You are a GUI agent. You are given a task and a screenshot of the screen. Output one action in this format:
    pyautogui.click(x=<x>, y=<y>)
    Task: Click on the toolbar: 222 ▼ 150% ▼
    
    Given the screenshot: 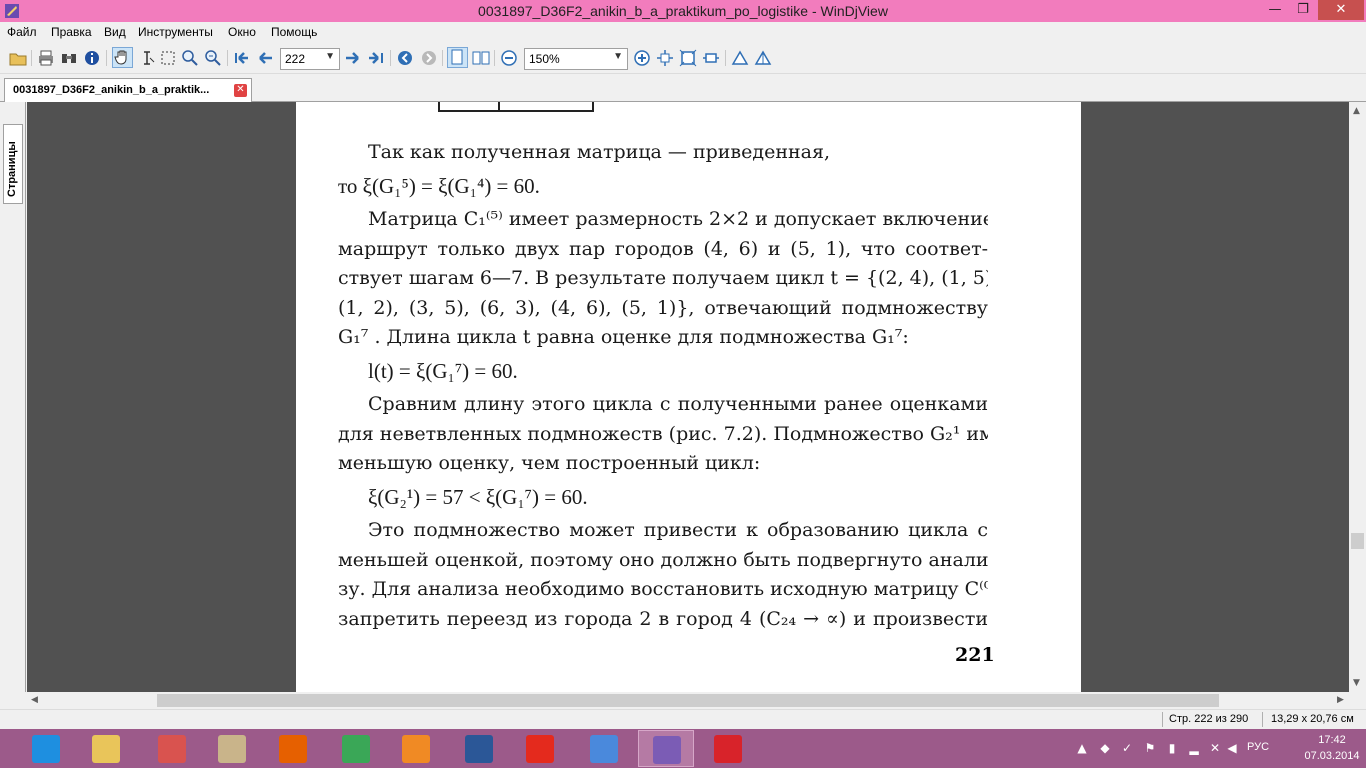 What is the action you would take?
    pyautogui.click(x=683, y=58)
    